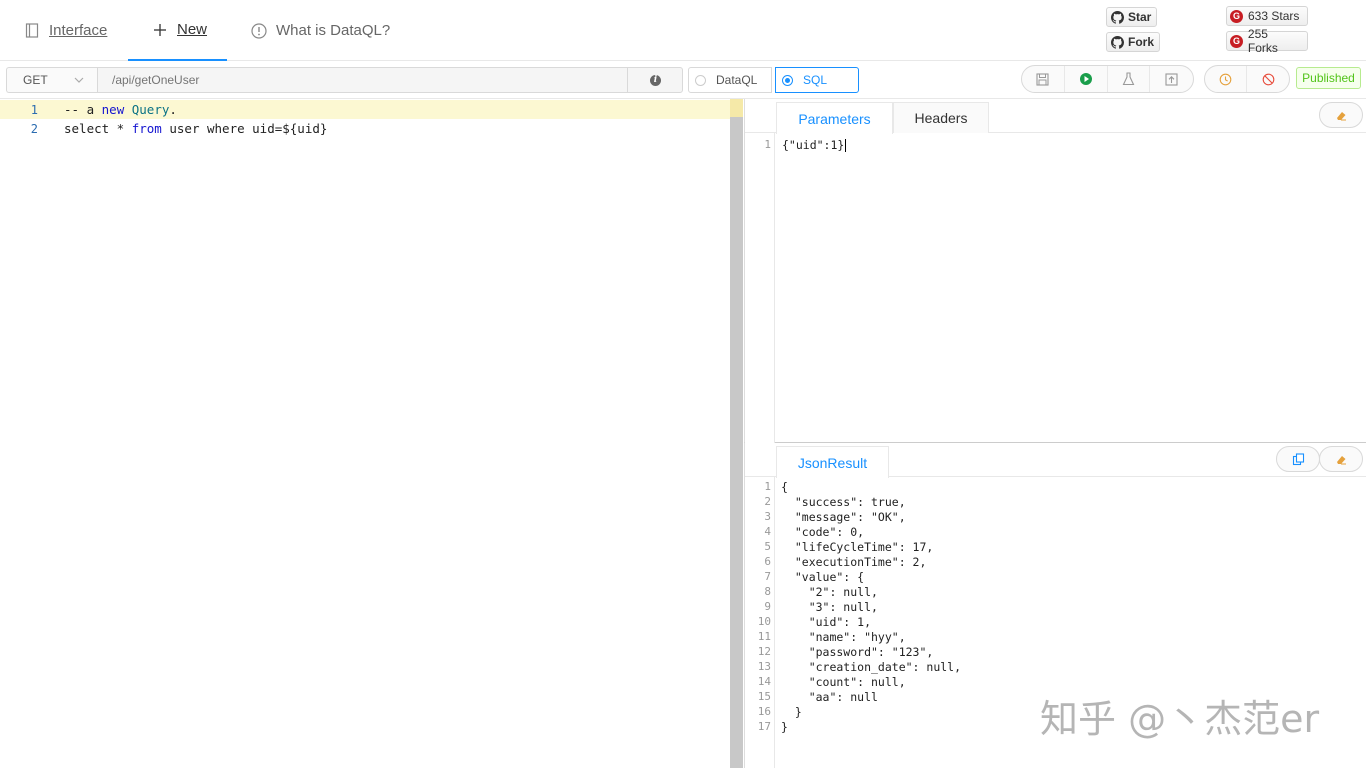 This screenshot has height=768, width=1366. What do you see at coordinates (857, 651) in the screenshot?
I see `result-text: "password": "123",` at bounding box center [857, 651].